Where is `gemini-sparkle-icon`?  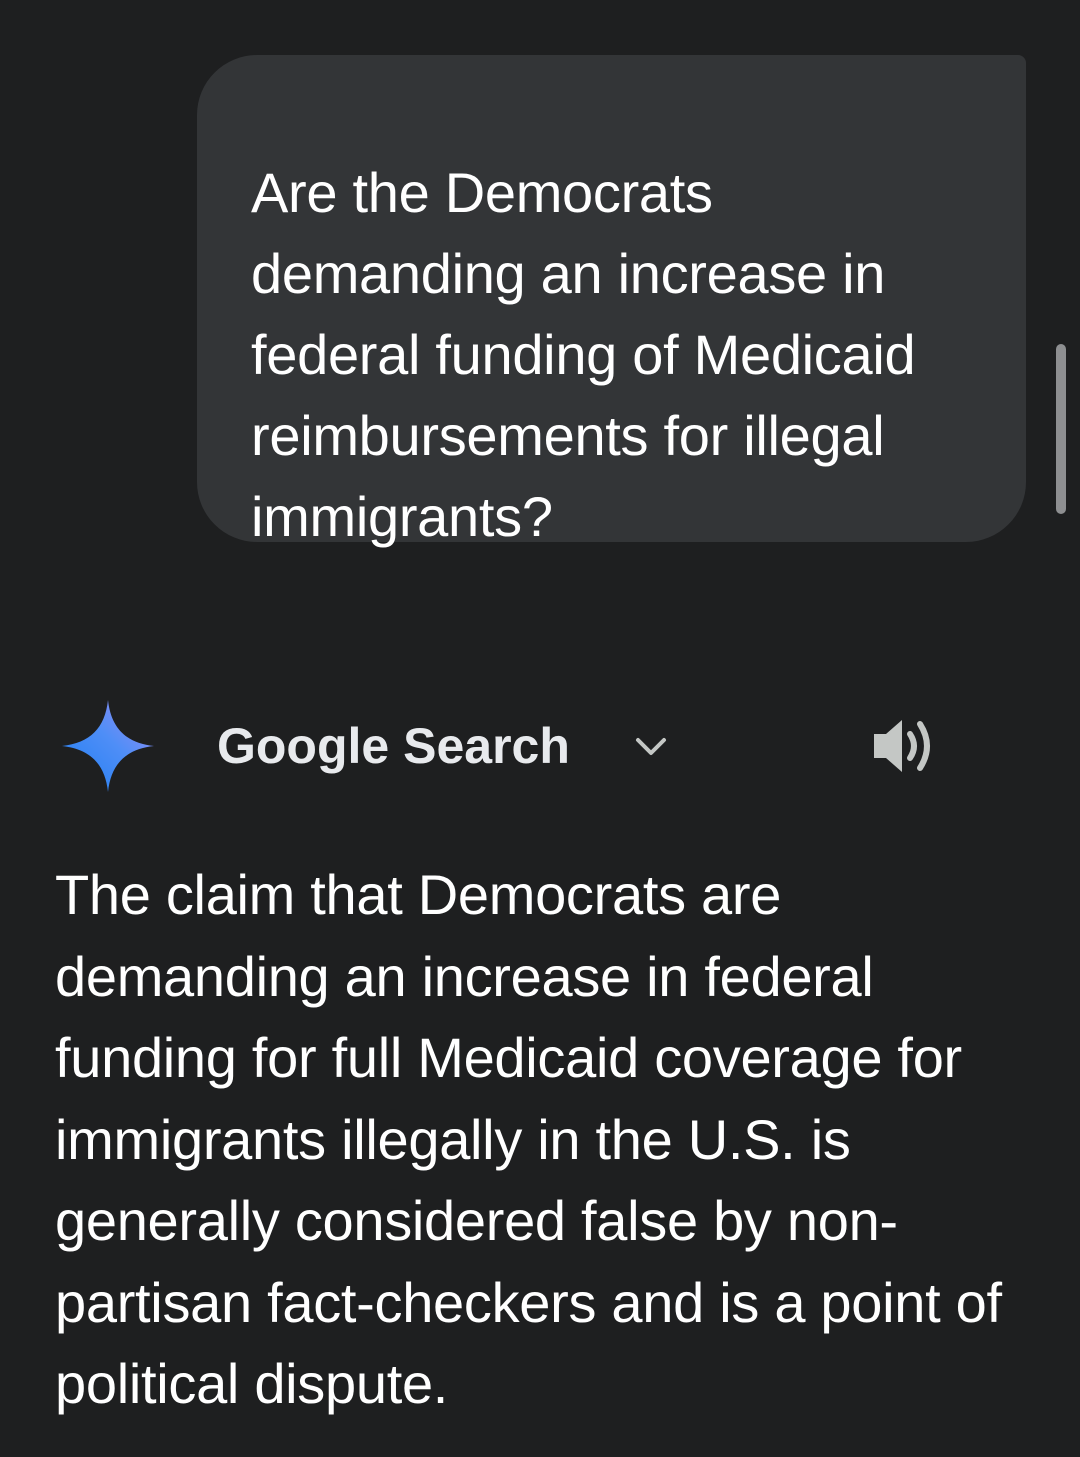
gemini-sparkle-icon is located at coordinates (108, 746).